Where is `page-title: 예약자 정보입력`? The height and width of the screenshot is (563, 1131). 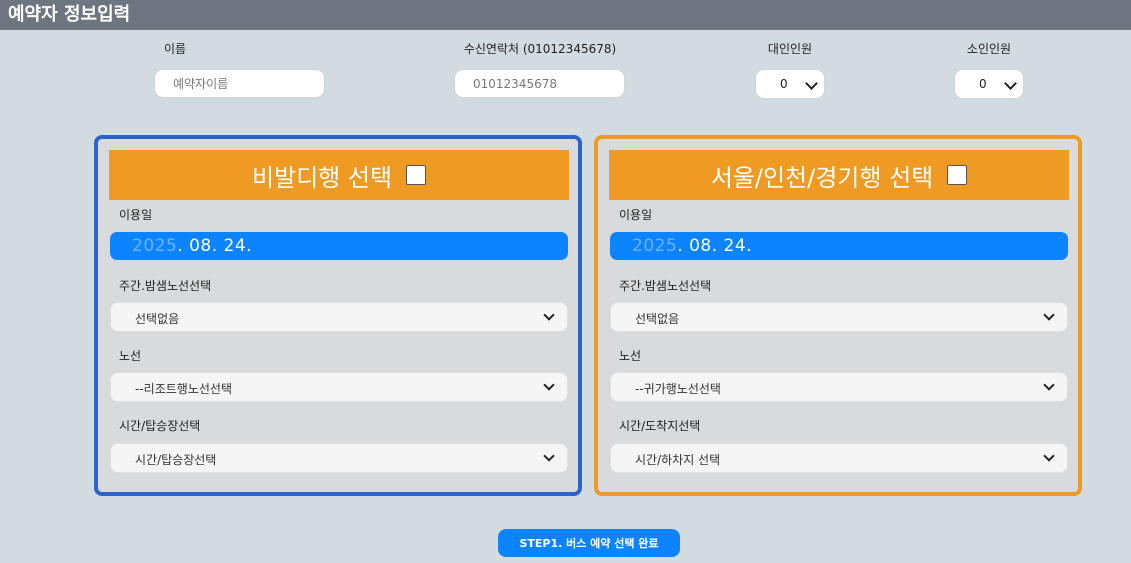
page-title: 예약자 정보입력 is located at coordinates (565, 15).